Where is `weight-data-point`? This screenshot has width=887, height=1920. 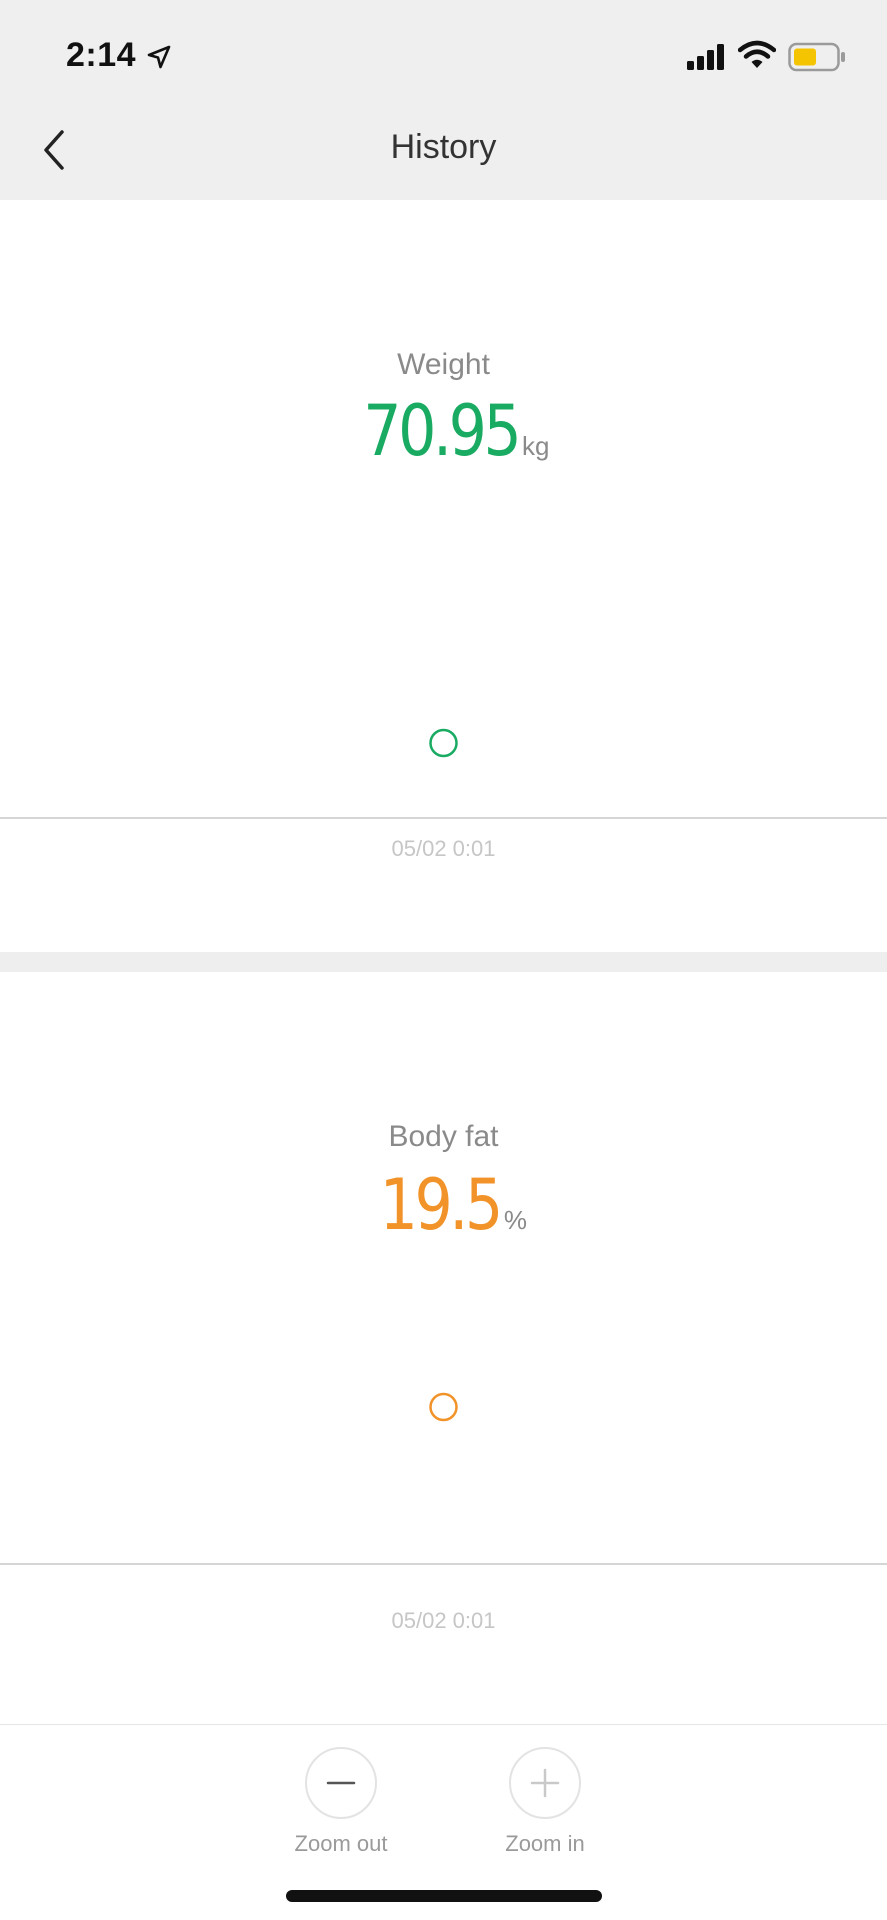
weight-data-point is located at coordinates (443, 743).